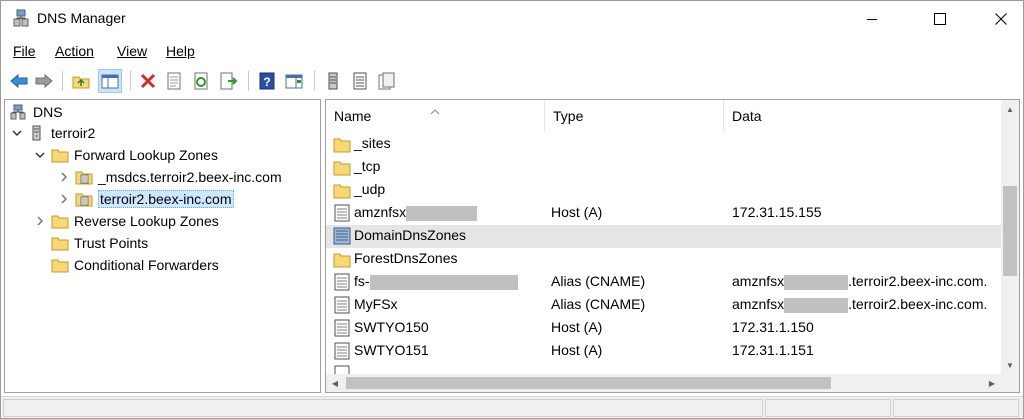  What do you see at coordinates (435, 110) in the screenshot?
I see `sort-ascending-icon` at bounding box center [435, 110].